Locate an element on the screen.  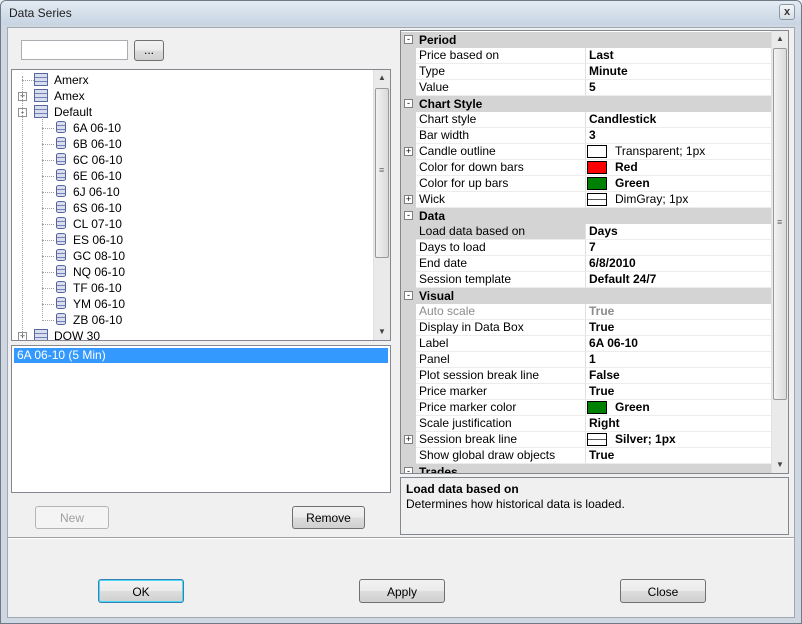
property-row: Days to load 7 is located at coordinates (586, 248).